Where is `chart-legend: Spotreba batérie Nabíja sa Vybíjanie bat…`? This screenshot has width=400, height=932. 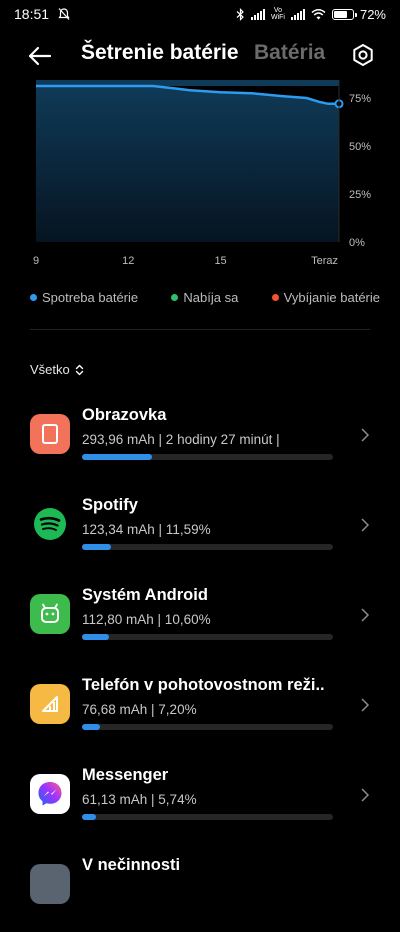 chart-legend: Spotreba batérie Nabíja sa Vybíjanie bat… is located at coordinates (205, 297).